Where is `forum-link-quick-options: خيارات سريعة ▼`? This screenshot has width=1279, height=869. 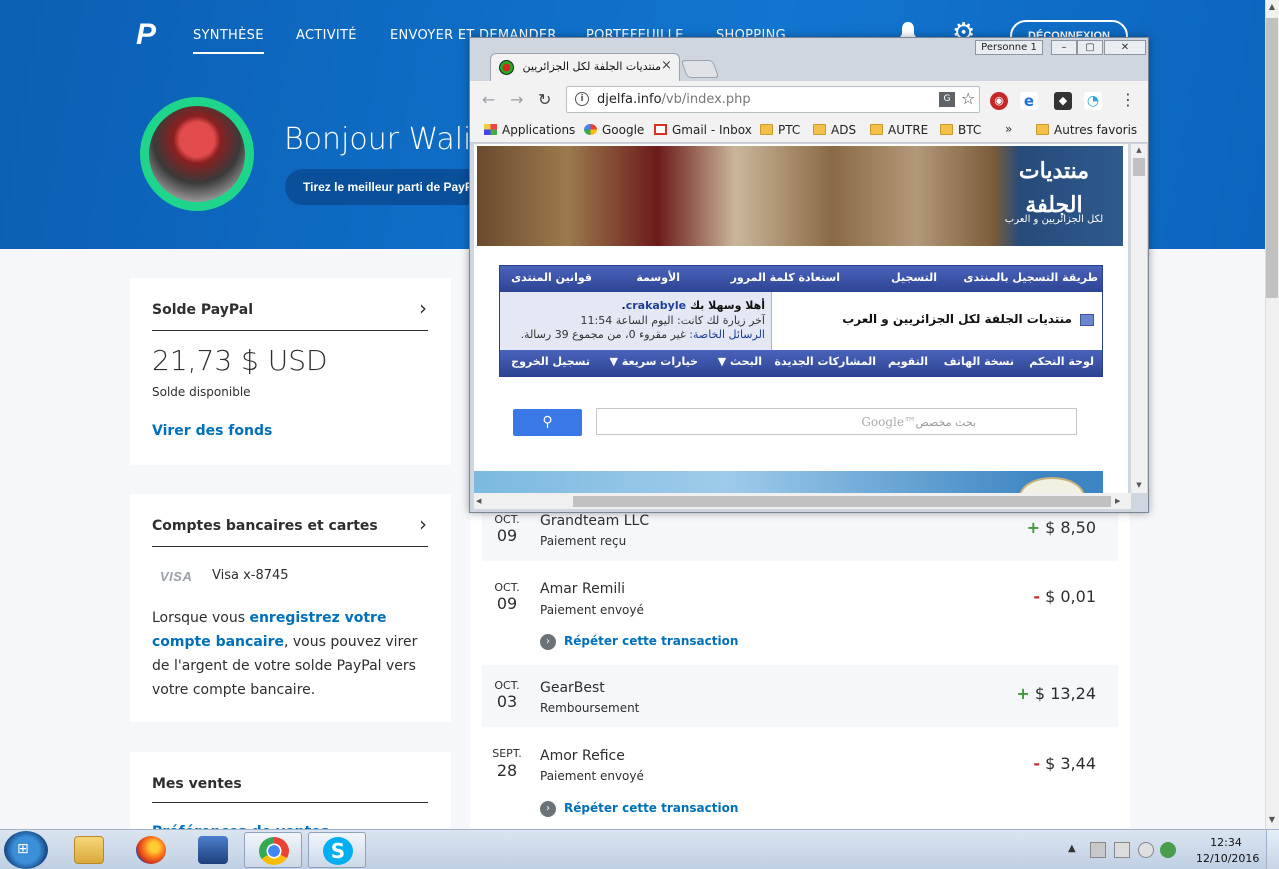
forum-link-quick-options: خيارات سريعة ▼ is located at coordinates (653, 361).